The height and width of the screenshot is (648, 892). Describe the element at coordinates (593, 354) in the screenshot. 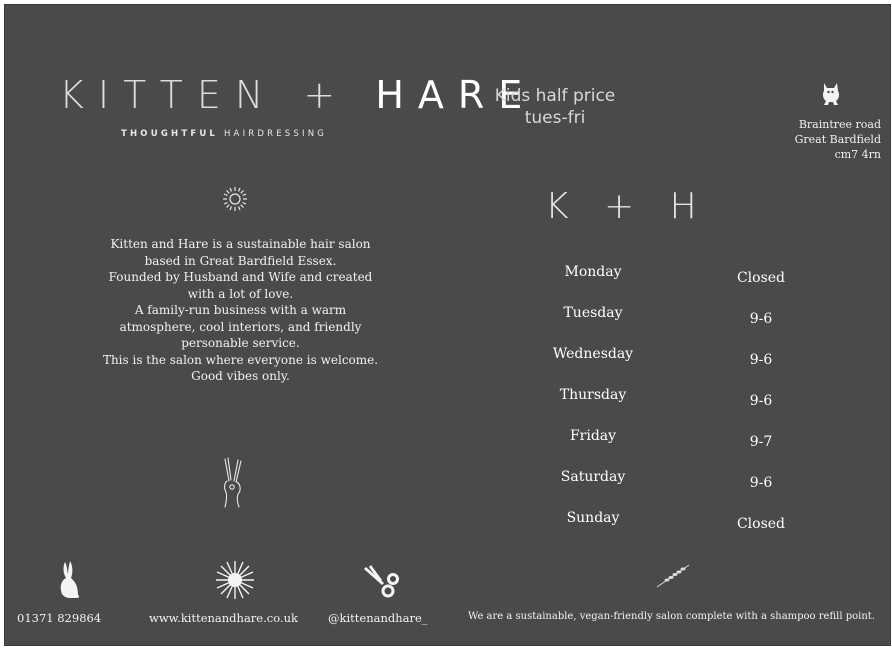

I see `day-label: Wednesday` at that location.